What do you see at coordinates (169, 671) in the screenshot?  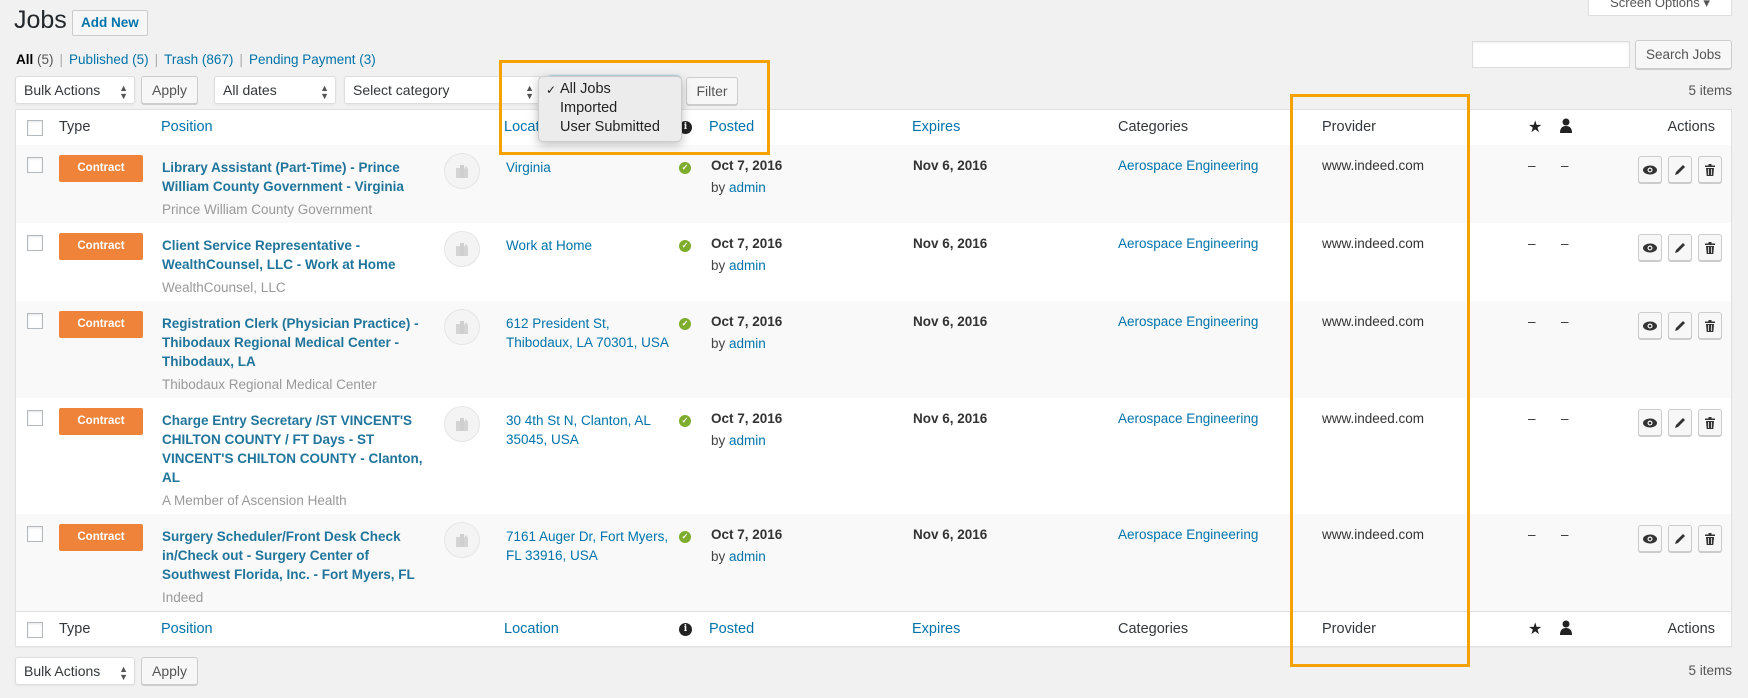 I see `apply-button-bottom: Apply` at bounding box center [169, 671].